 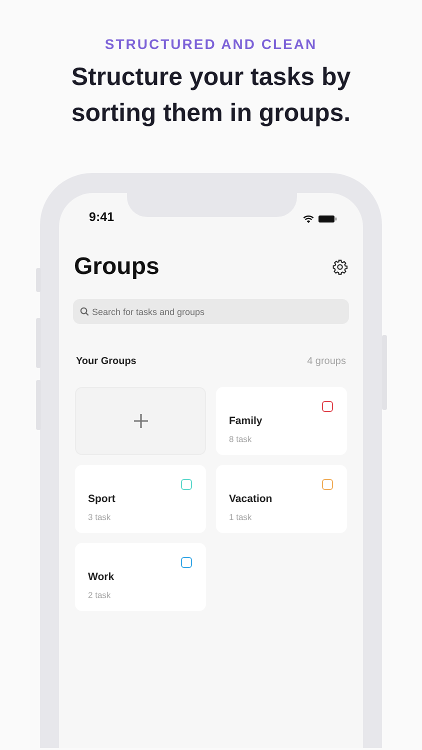 What do you see at coordinates (106, 362) in the screenshot?
I see `section-title: Your Groups` at bounding box center [106, 362].